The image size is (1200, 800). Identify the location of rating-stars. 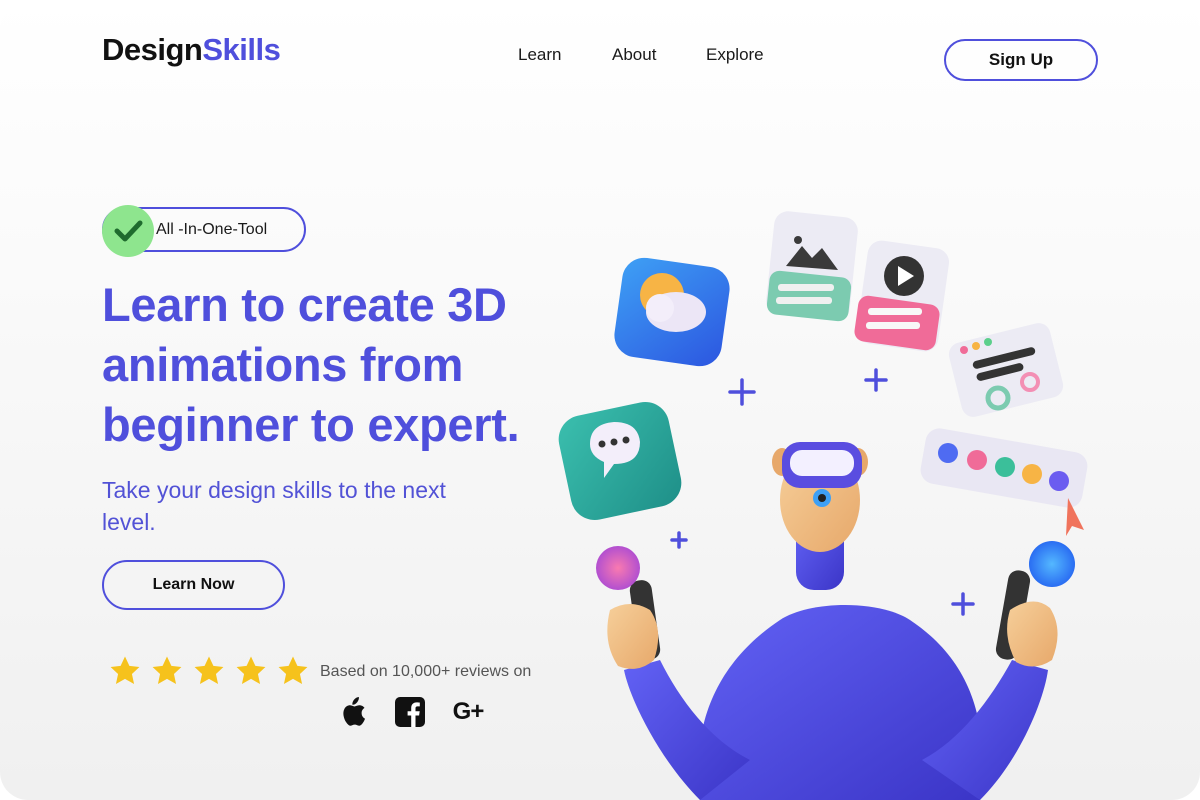
(209, 671).